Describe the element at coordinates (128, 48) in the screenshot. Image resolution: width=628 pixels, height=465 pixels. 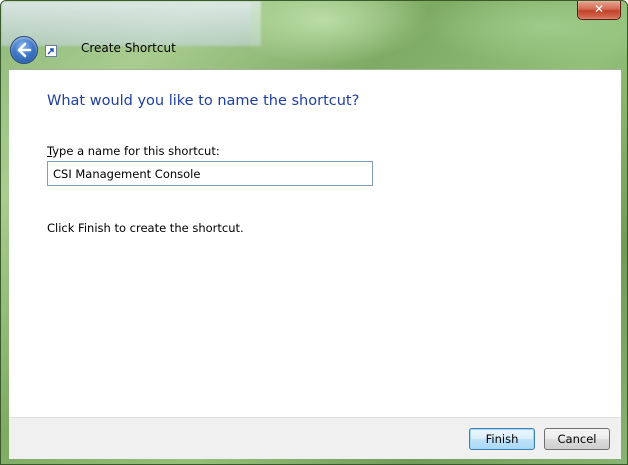
I see `window-title: Create Shortcut` at that location.